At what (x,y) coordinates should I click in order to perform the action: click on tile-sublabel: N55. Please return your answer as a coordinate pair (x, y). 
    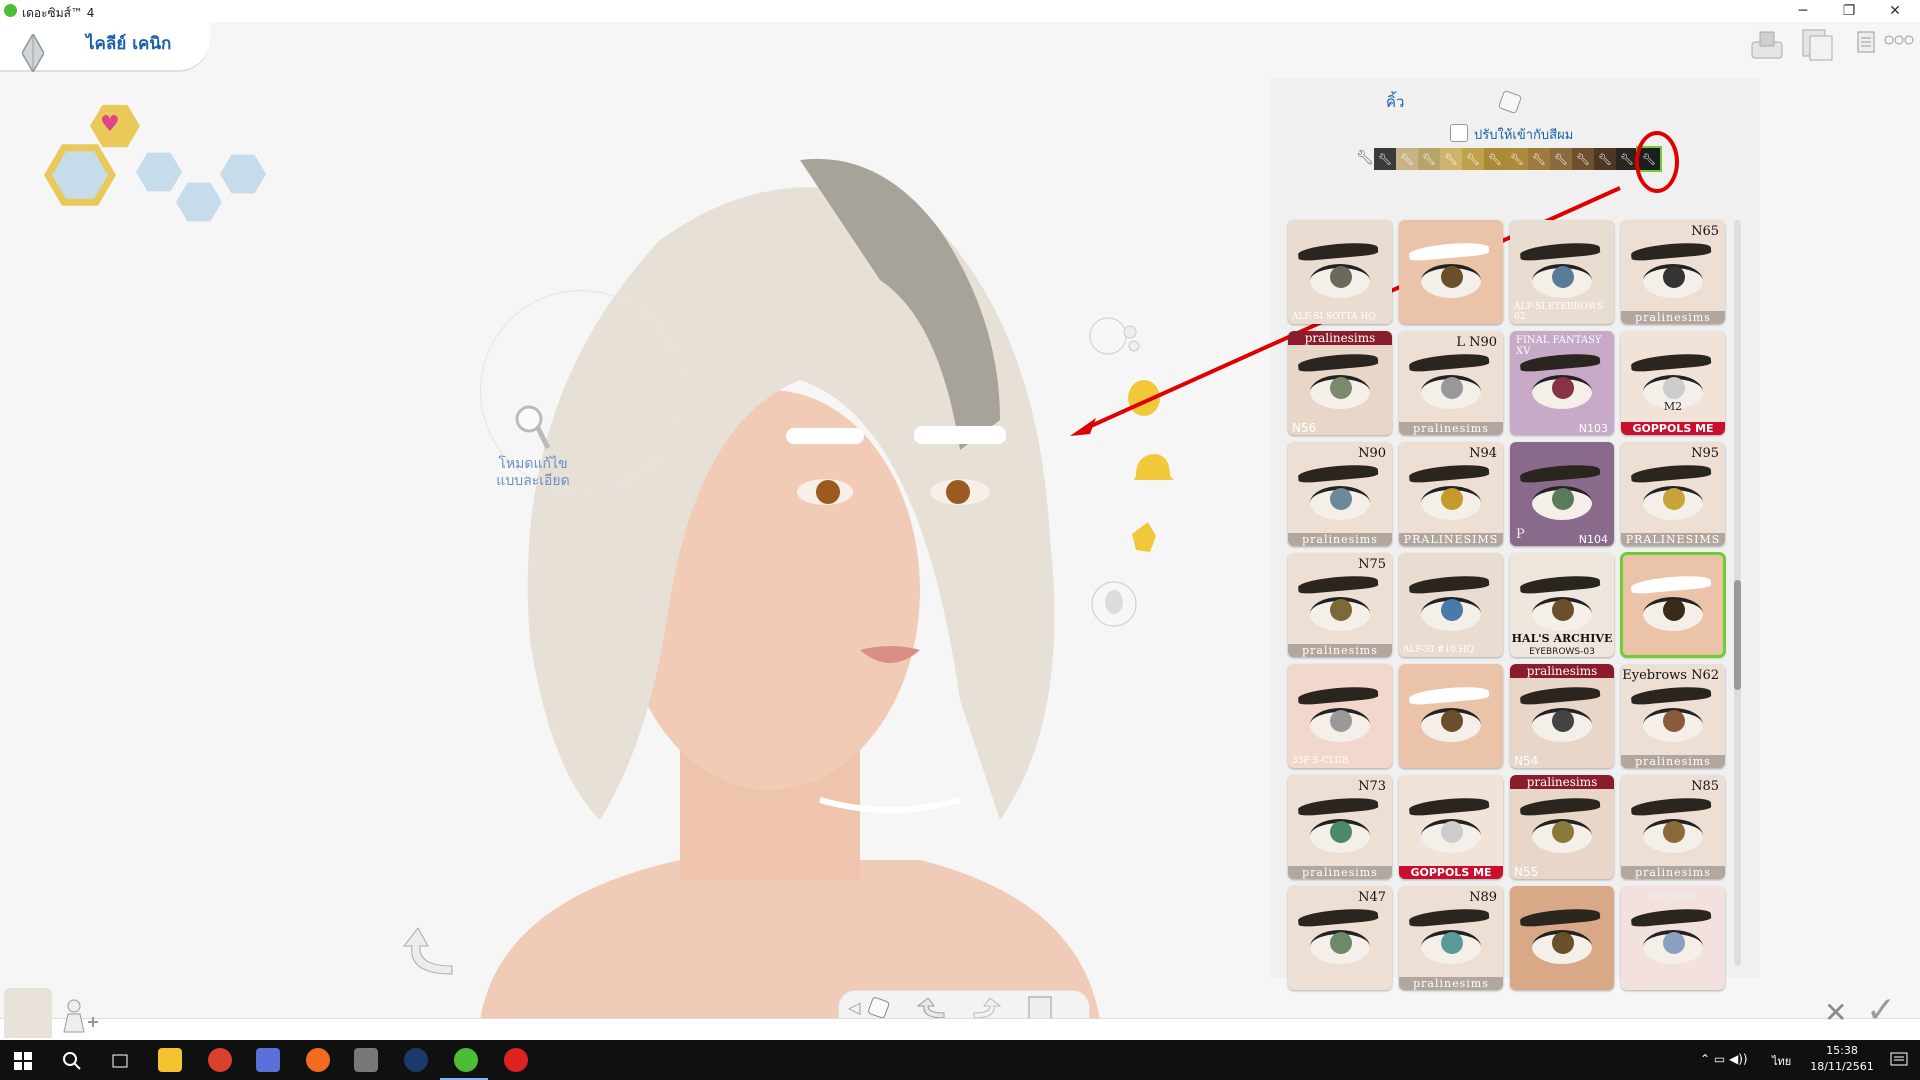
    Looking at the image, I should click on (1526, 872).